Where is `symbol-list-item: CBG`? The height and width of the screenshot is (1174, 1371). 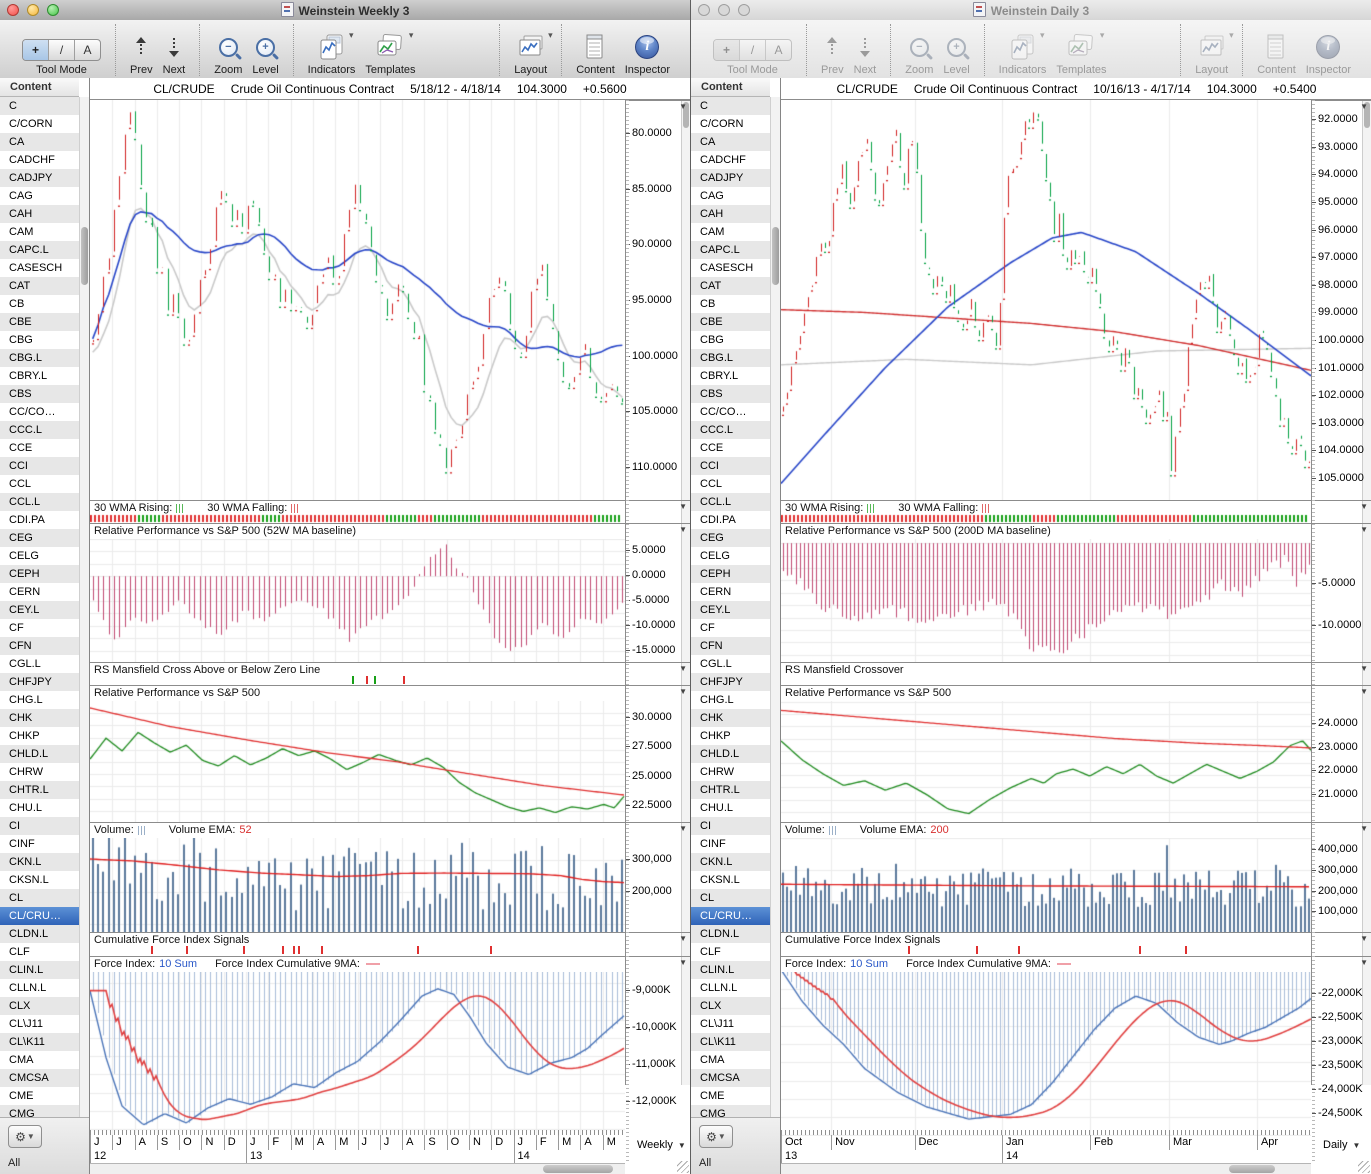
symbol-list-item: CBG is located at coordinates (730, 340).